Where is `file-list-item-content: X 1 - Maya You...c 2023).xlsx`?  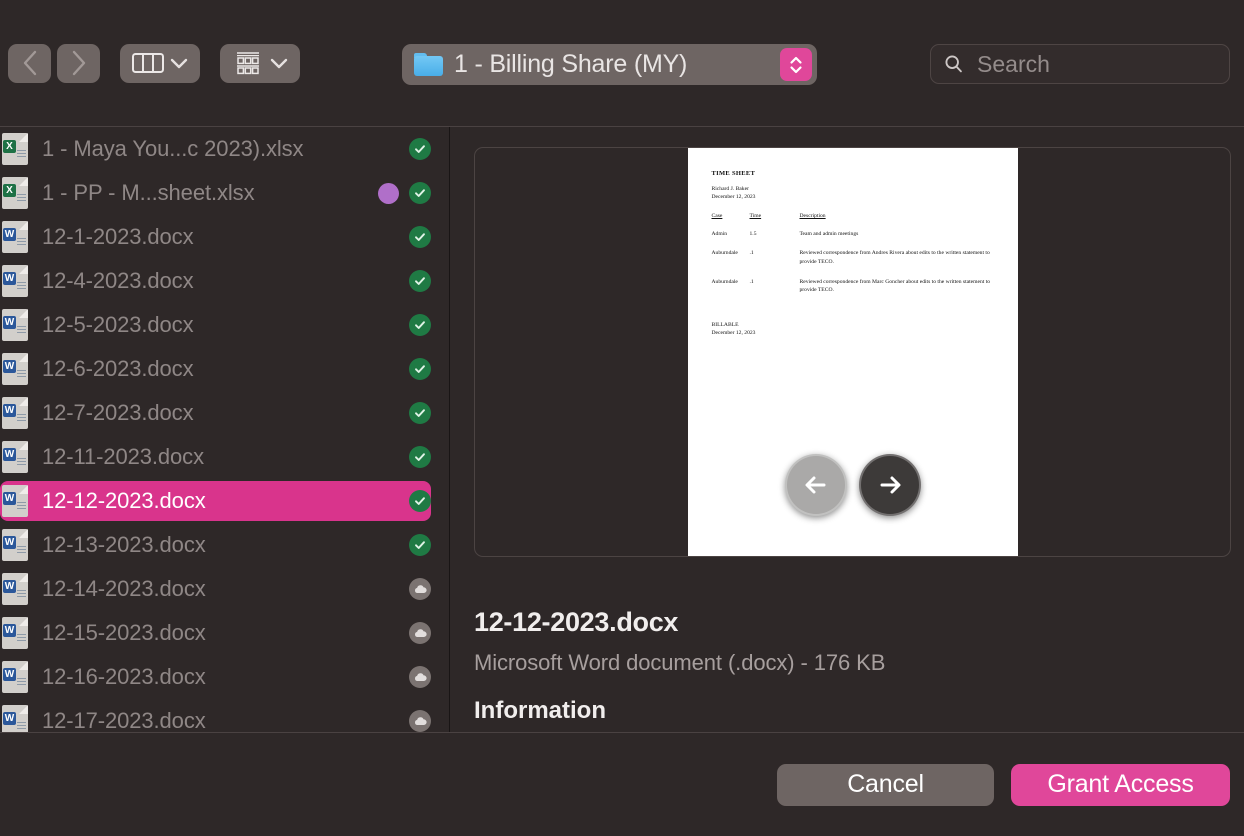
file-list-item-content: X 1 - Maya You...c 2023).xlsx is located at coordinates (215, 149).